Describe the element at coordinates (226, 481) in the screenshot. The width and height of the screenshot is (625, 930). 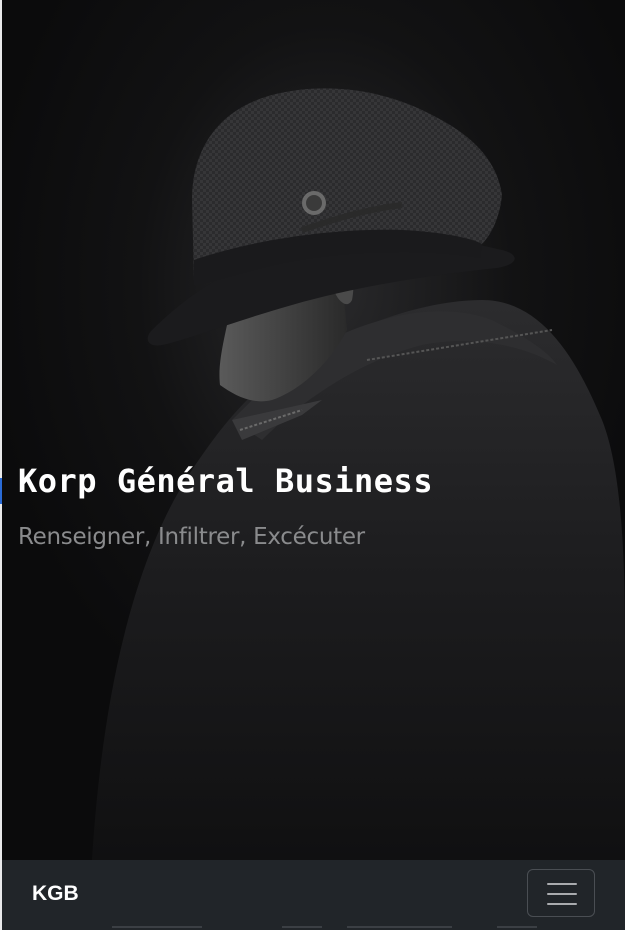
I see `hero-title: Korp Général Business` at that location.